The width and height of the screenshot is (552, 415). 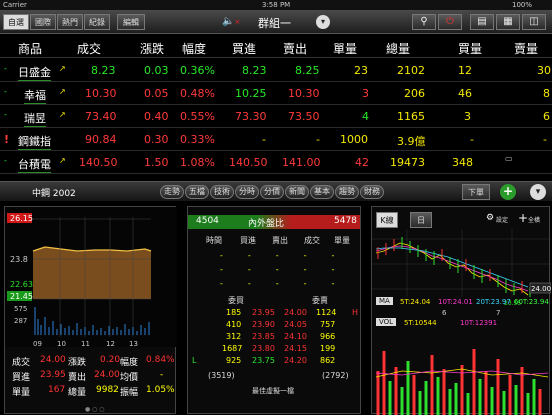 I want to click on chart-high: 26.15, so click(x=21, y=218).